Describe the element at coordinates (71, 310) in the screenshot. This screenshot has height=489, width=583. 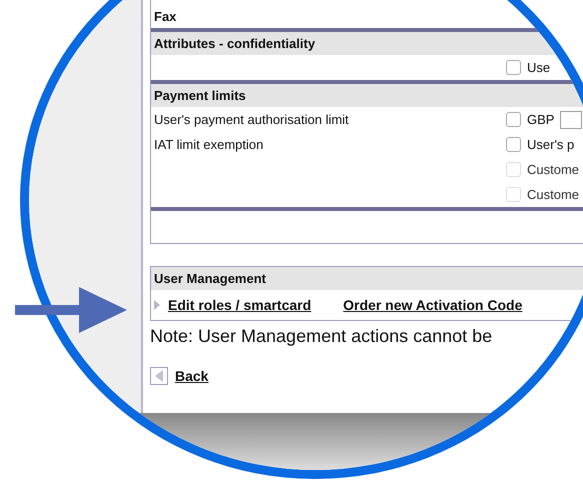
I see `pointer-arrow-icon` at that location.